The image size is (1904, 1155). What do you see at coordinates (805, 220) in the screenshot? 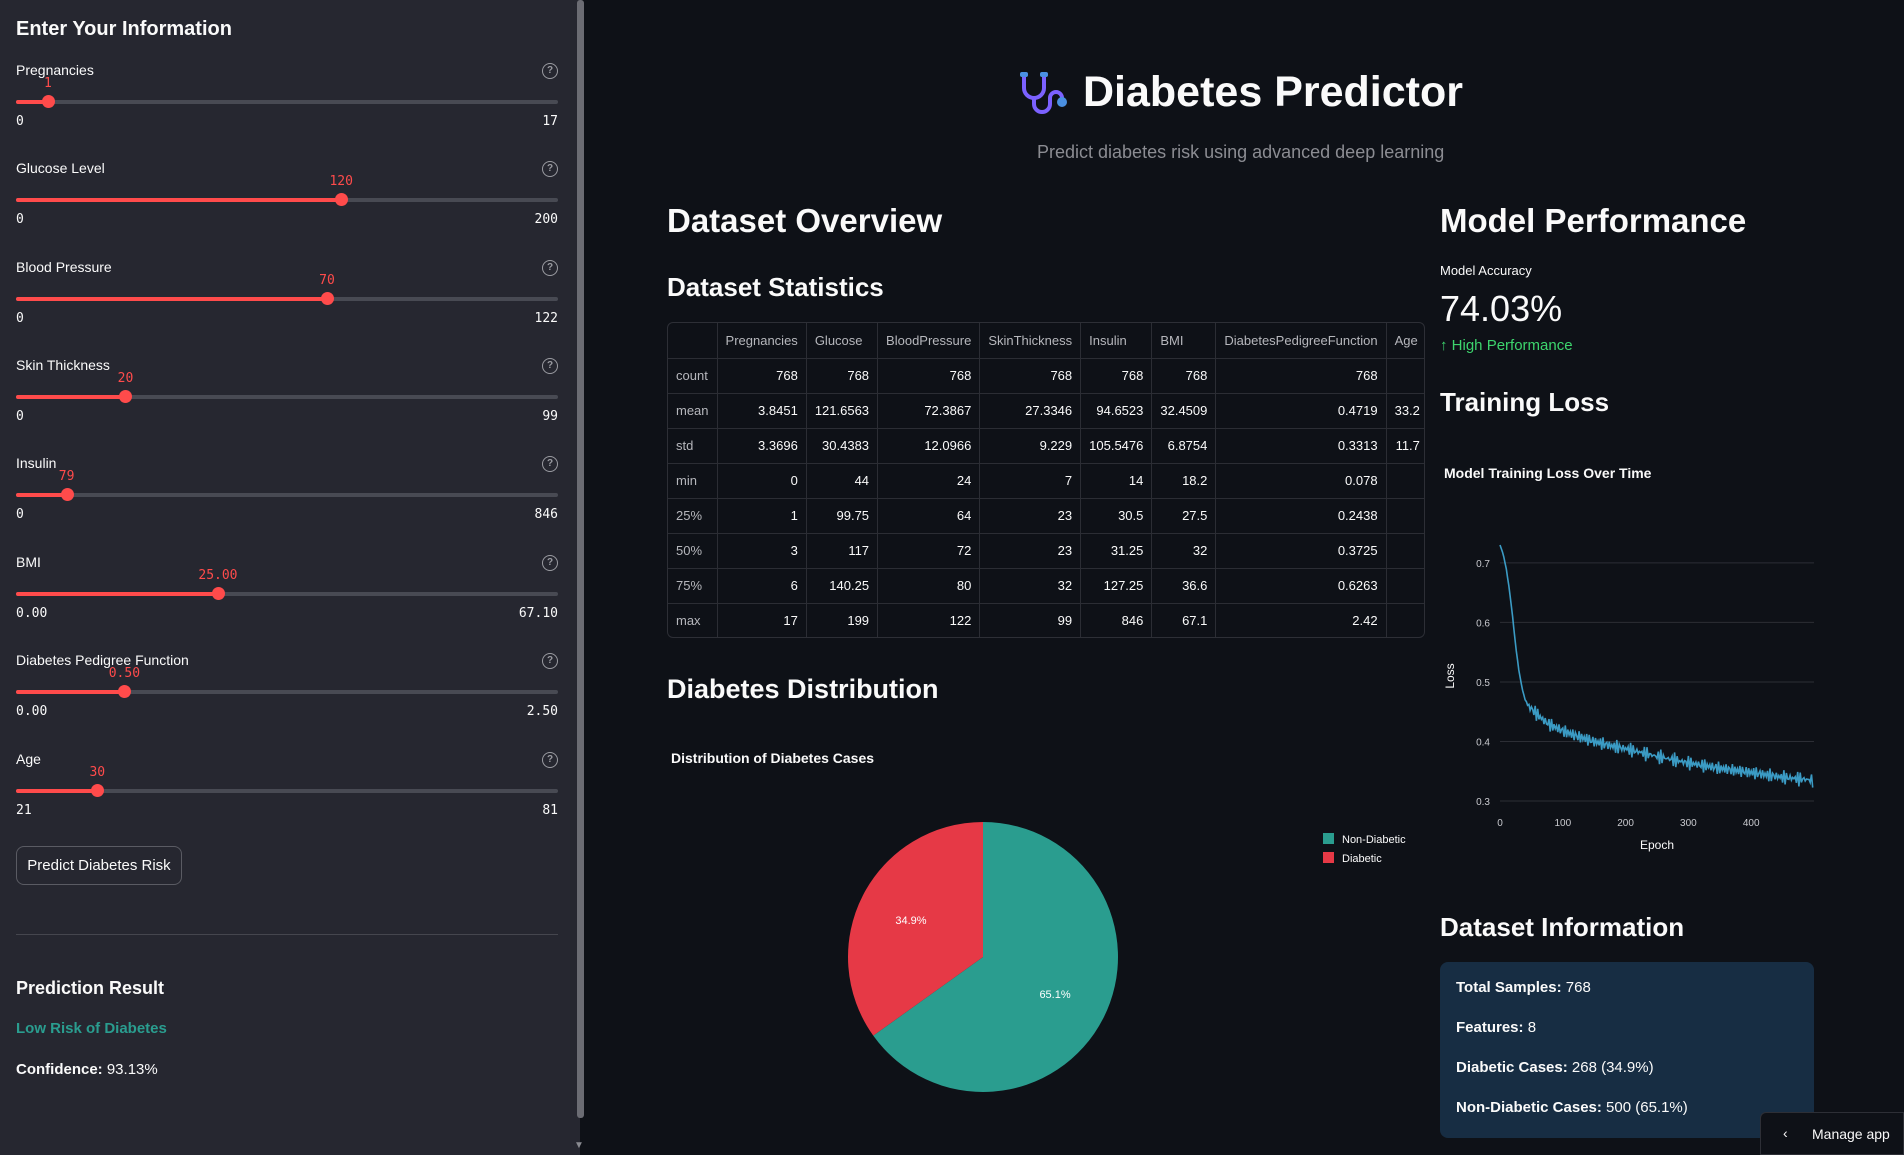
I see `dataset-overview-title: Dataset Overview` at bounding box center [805, 220].